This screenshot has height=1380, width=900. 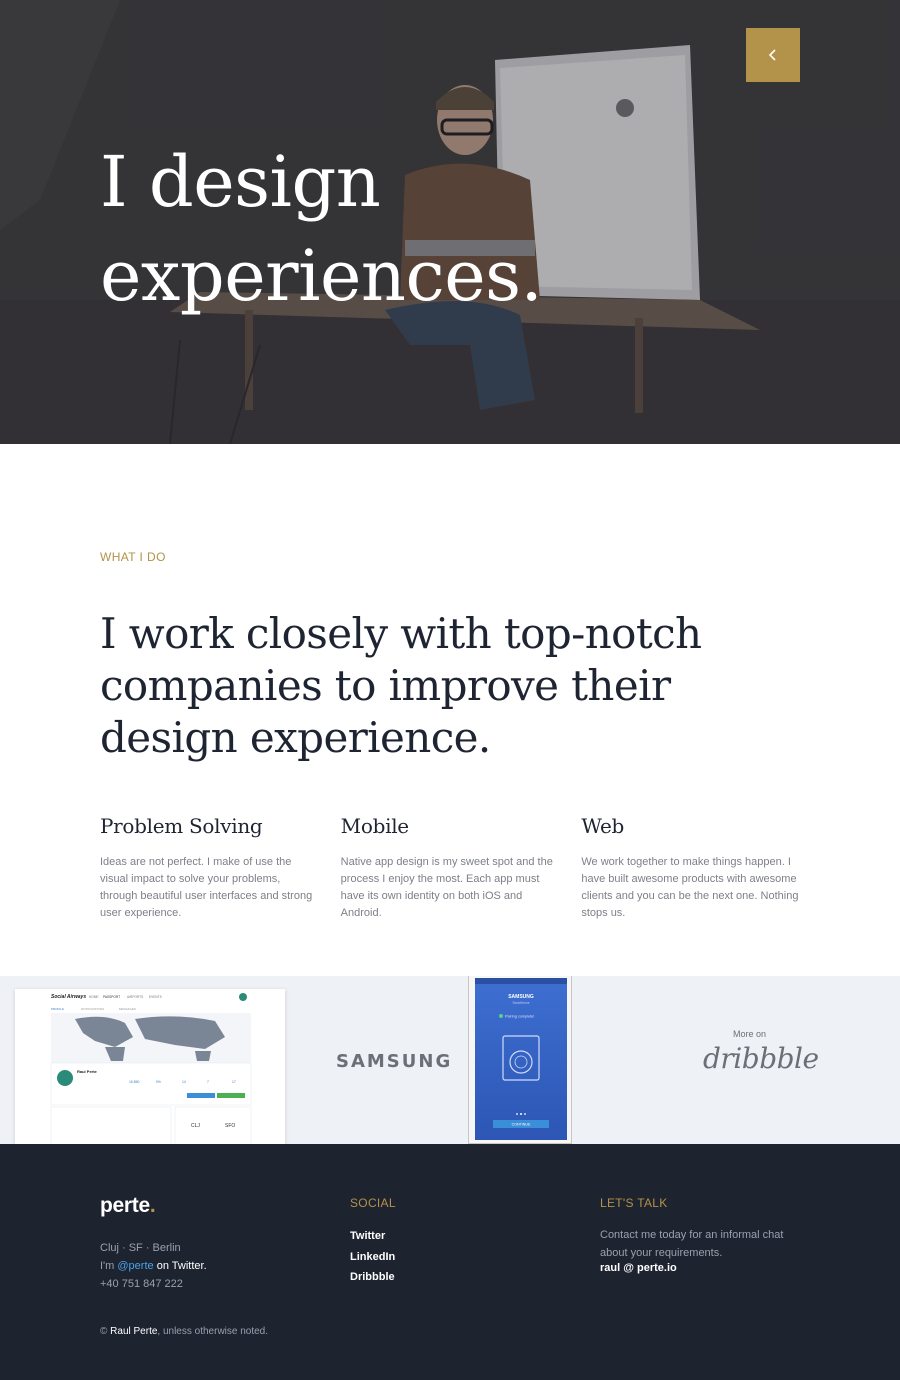 What do you see at coordinates (401, 633) in the screenshot?
I see `lead-line: I work closely with top-notch` at bounding box center [401, 633].